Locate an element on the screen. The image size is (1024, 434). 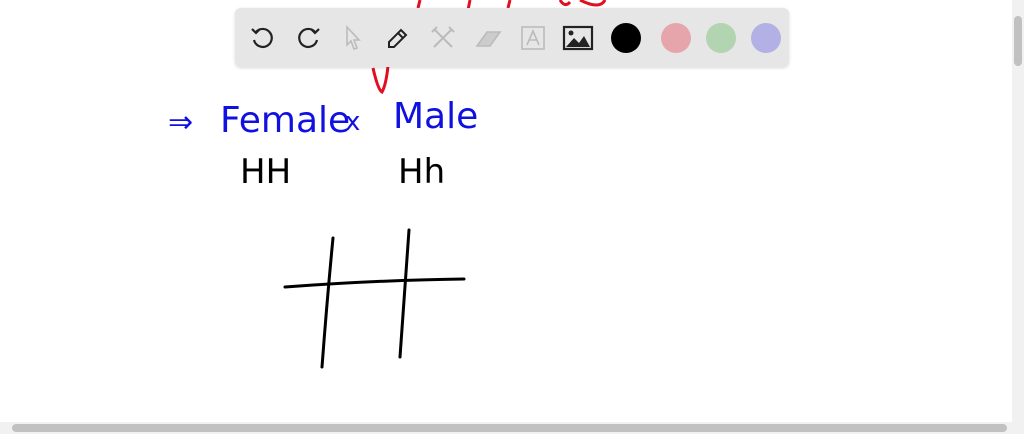
image-icon is located at coordinates (578, 37).